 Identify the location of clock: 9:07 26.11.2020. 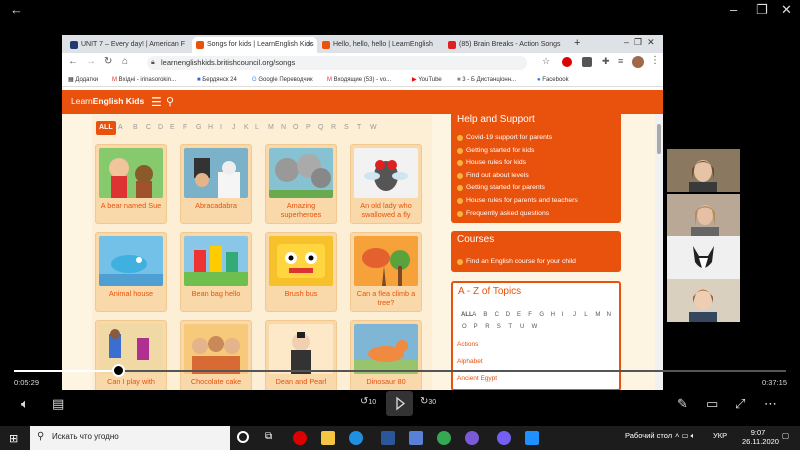
(760, 437).